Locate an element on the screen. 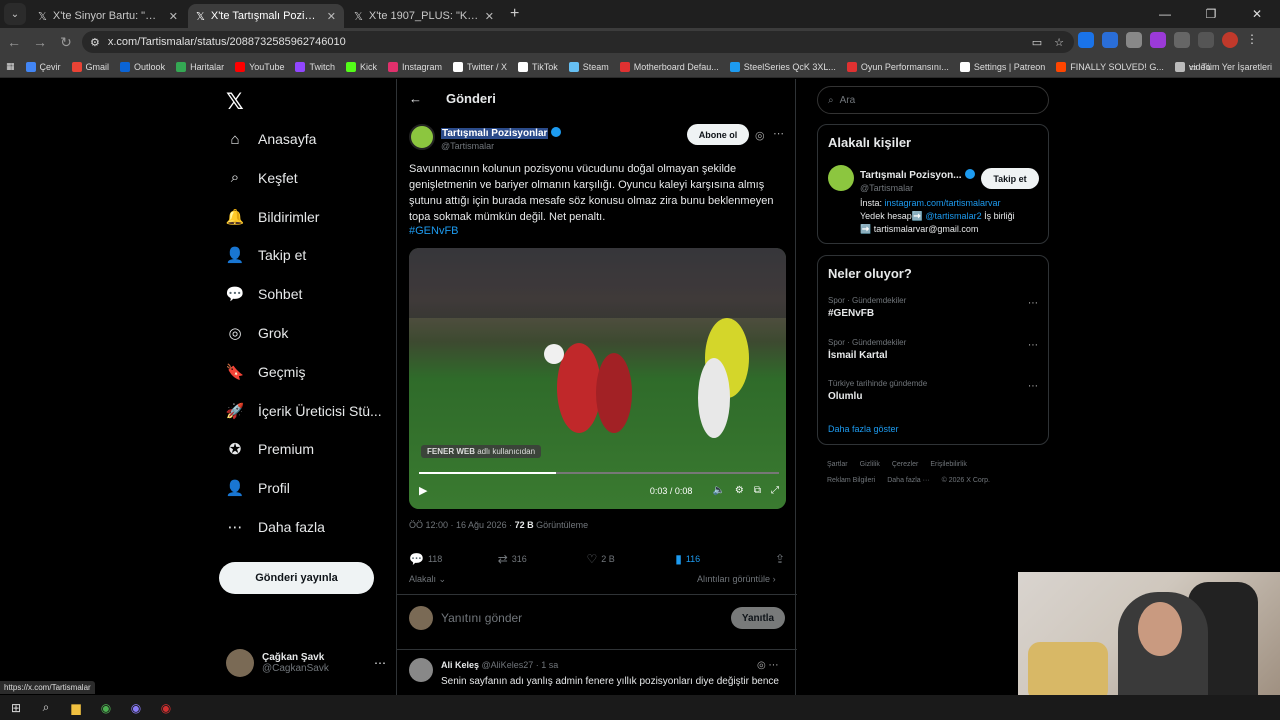  bookmark-item: Haritalar is located at coordinates (200, 66).